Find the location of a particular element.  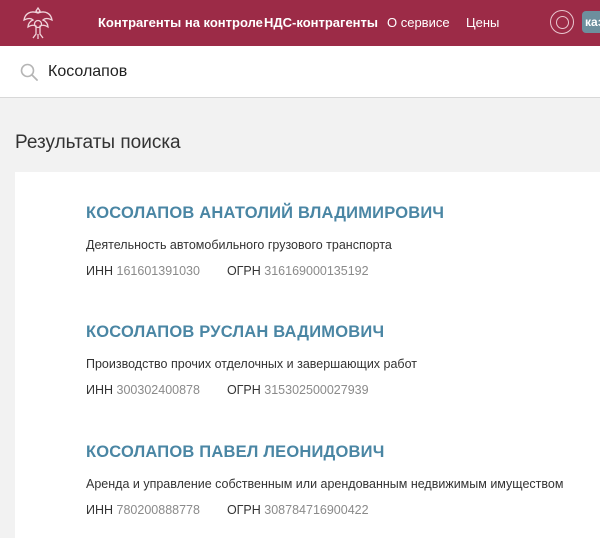

ogrn-value: 316169000135192 is located at coordinates (316, 271).